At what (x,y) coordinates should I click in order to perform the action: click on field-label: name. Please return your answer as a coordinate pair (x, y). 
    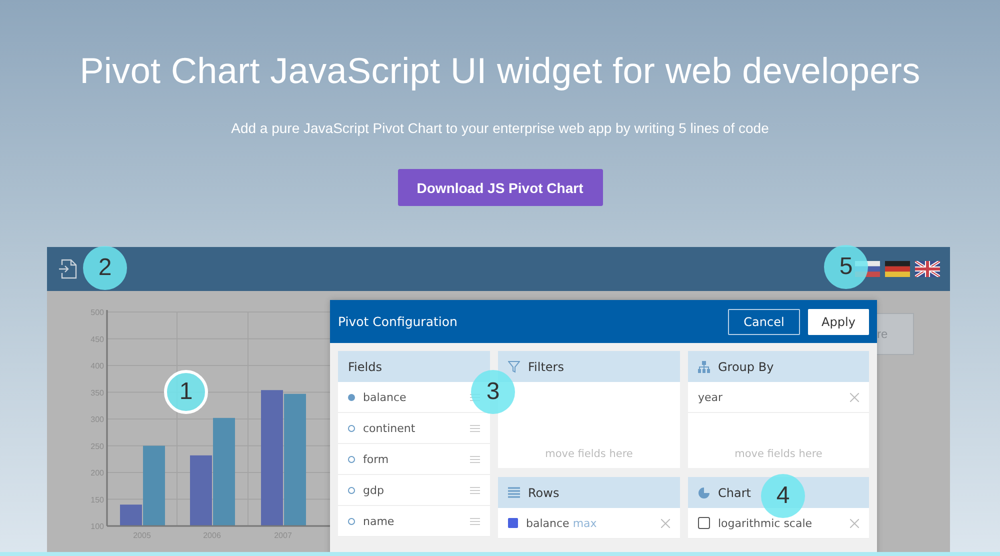
    Looking at the image, I should click on (378, 521).